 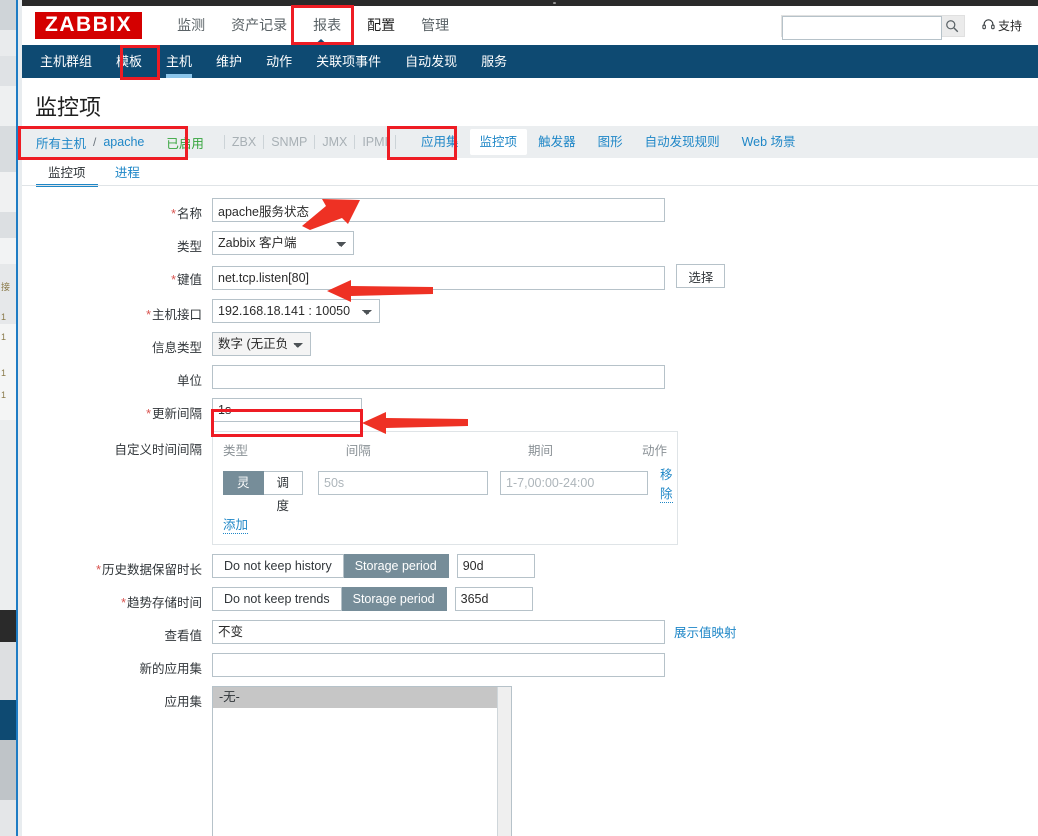 I want to click on subnav-item-services: 服务, so click(x=494, y=61).